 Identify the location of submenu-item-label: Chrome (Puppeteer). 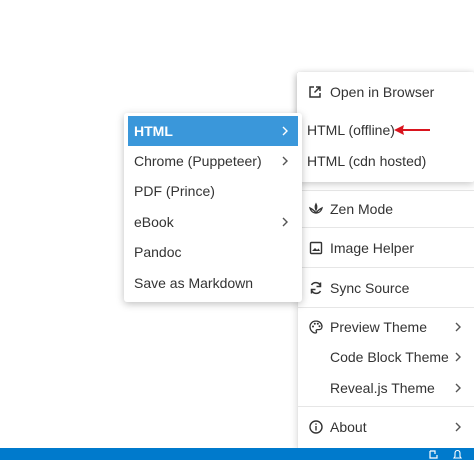
(198, 161).